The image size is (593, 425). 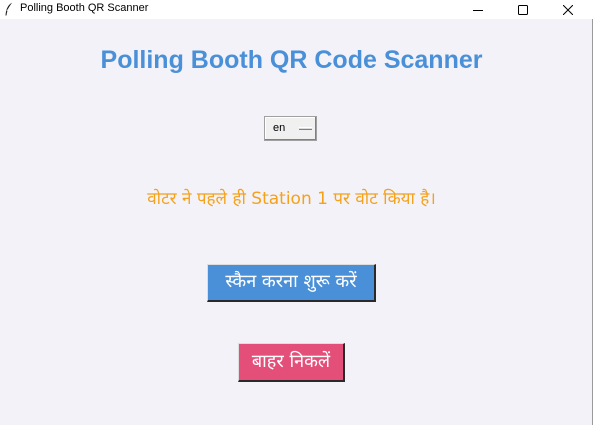 I want to click on feather-icon, so click(x=9, y=9).